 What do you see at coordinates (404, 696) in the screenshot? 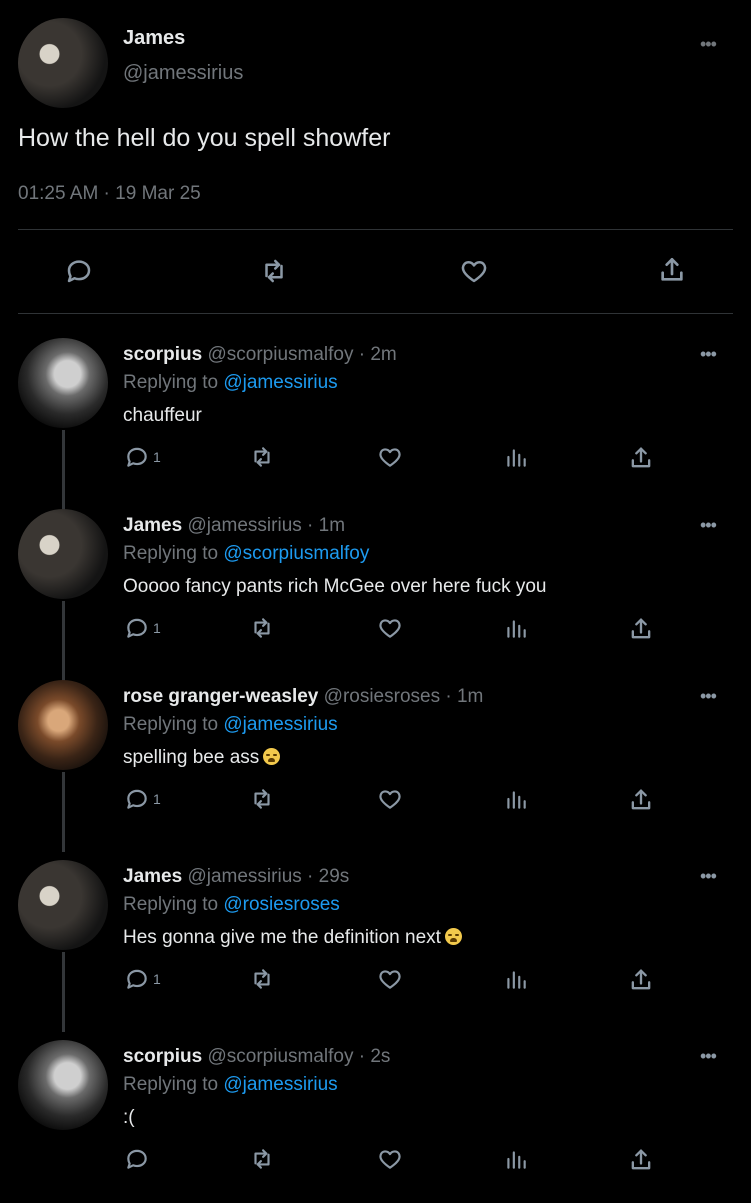
I see `author-handle-time: @rosiesroses · 1m` at bounding box center [404, 696].